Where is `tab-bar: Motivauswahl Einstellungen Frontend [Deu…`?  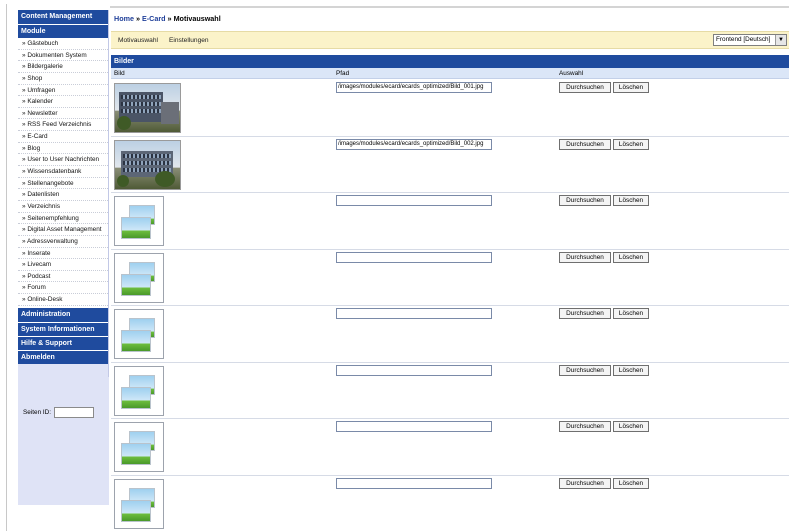 tab-bar: Motivauswahl Einstellungen Frontend [Deu… is located at coordinates (450, 40).